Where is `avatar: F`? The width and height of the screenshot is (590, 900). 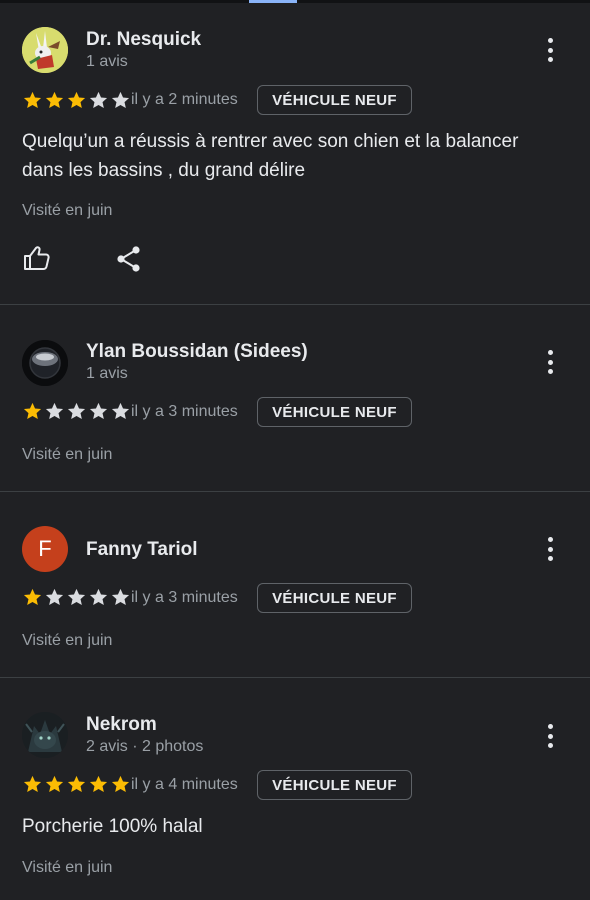 avatar: F is located at coordinates (45, 549).